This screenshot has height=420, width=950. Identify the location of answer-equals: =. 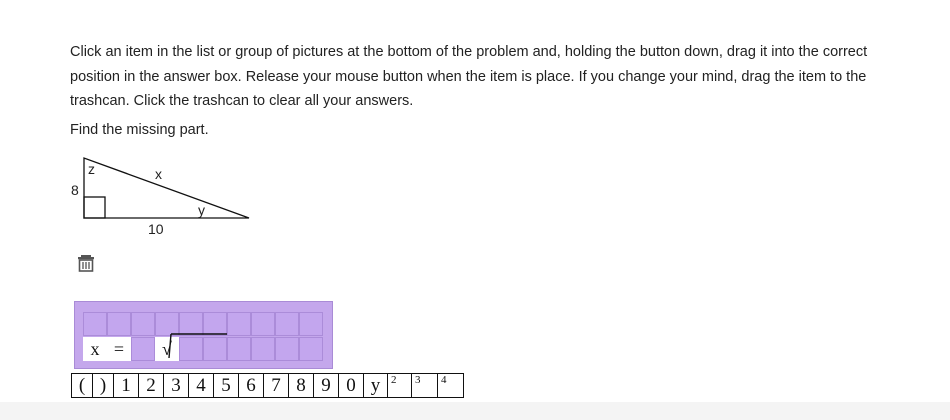
(119, 349).